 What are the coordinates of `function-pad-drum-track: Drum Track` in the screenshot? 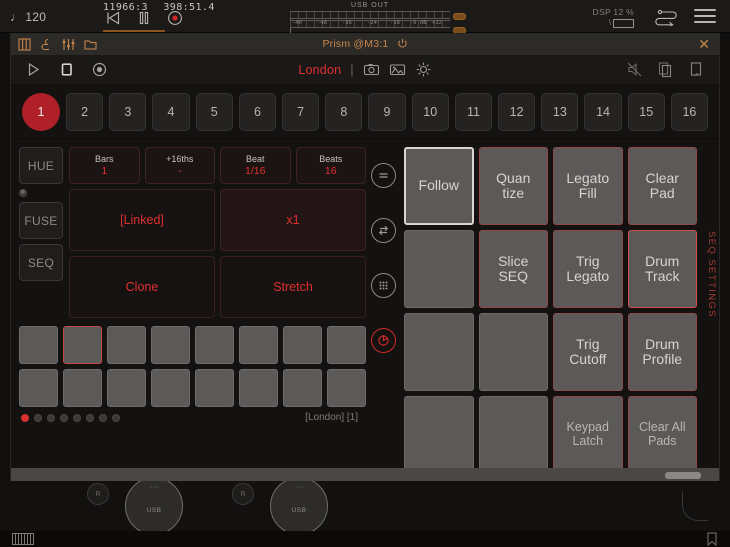 It's located at (662, 269).